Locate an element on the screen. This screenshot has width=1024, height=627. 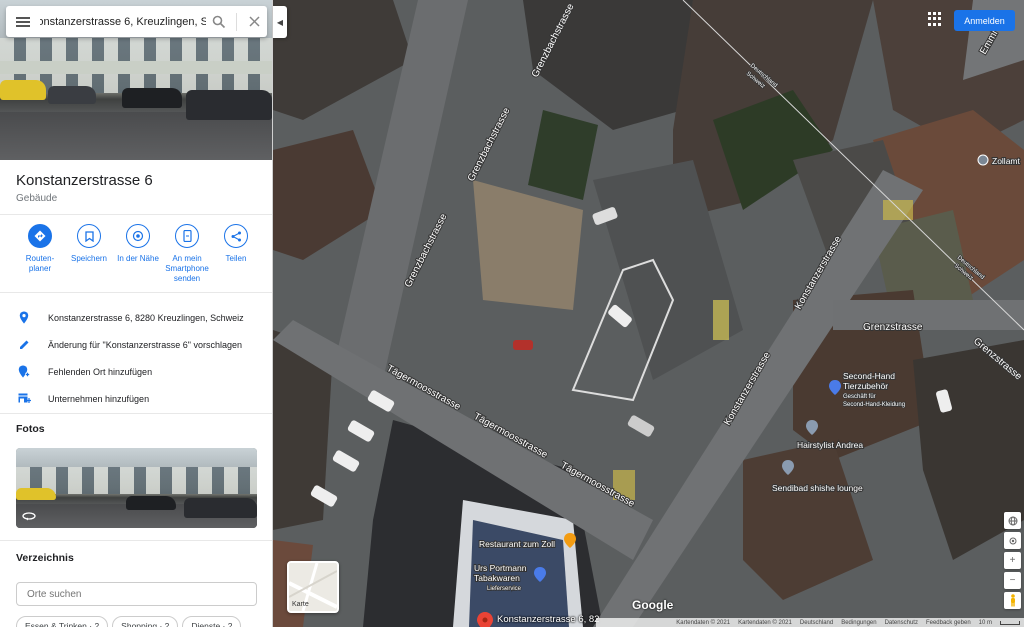
directions-button: Routen- planer is located at coordinates (40, 254).